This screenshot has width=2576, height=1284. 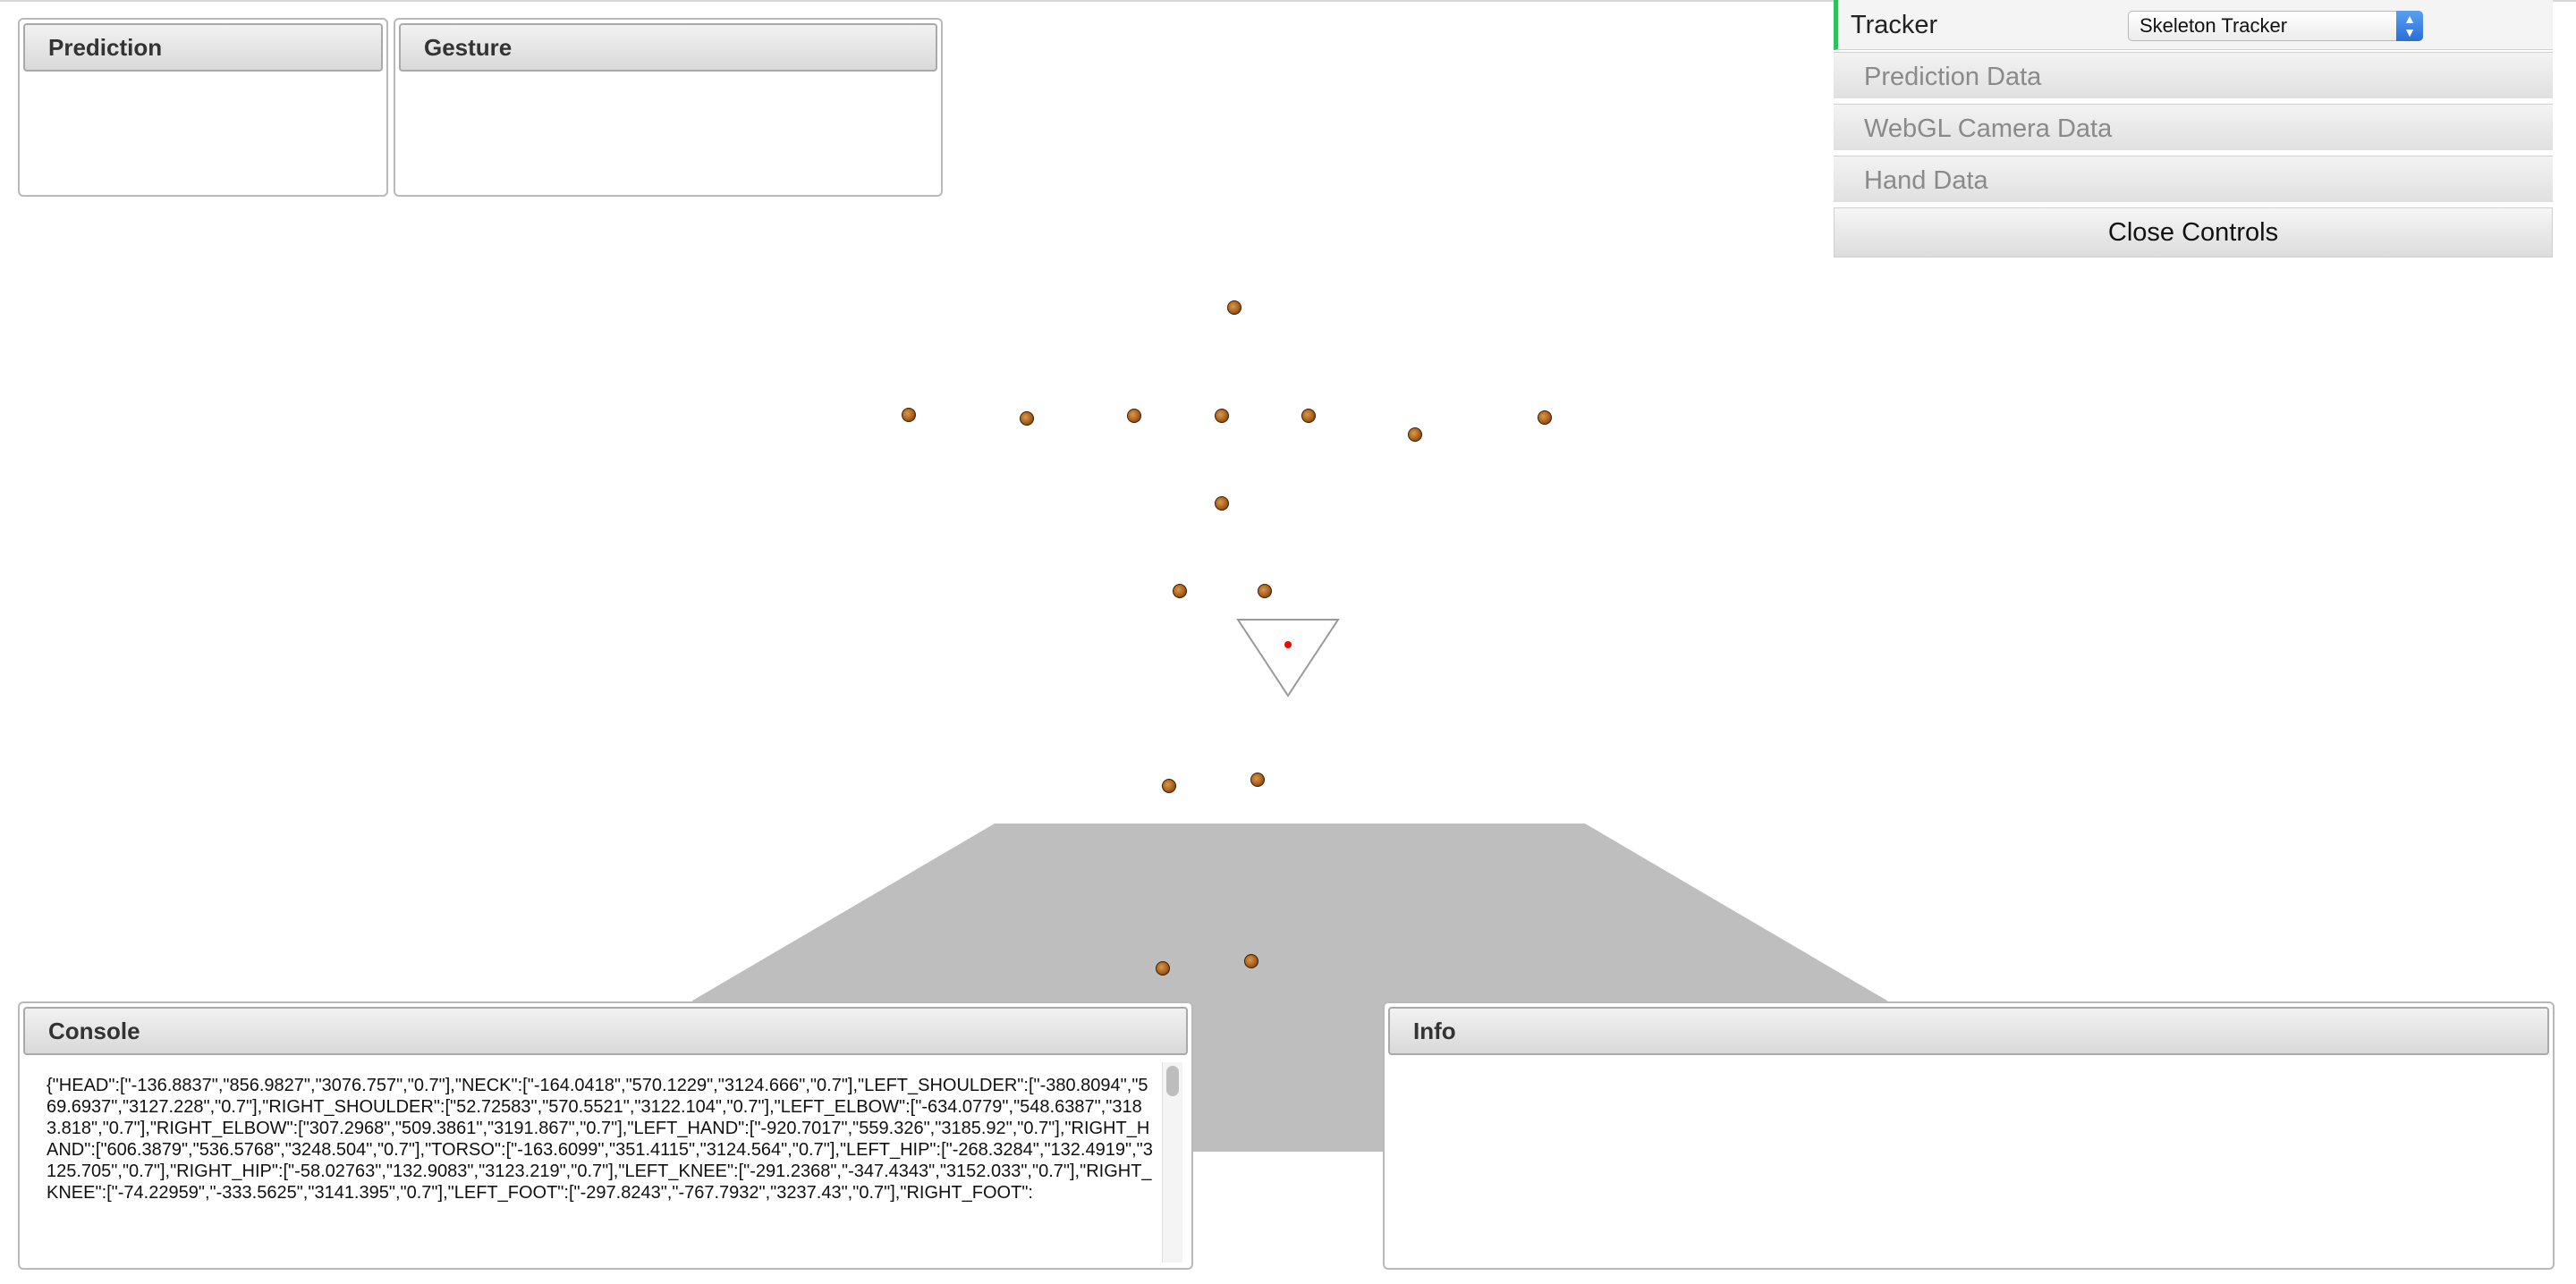 What do you see at coordinates (1172, 1162) in the screenshot?
I see `console-scrollbar` at bounding box center [1172, 1162].